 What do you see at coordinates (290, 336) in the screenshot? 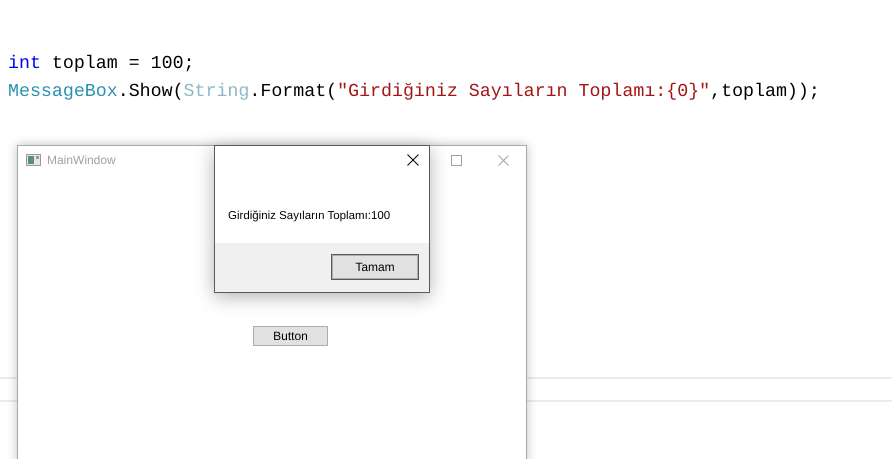
I see `main-button: Button` at bounding box center [290, 336].